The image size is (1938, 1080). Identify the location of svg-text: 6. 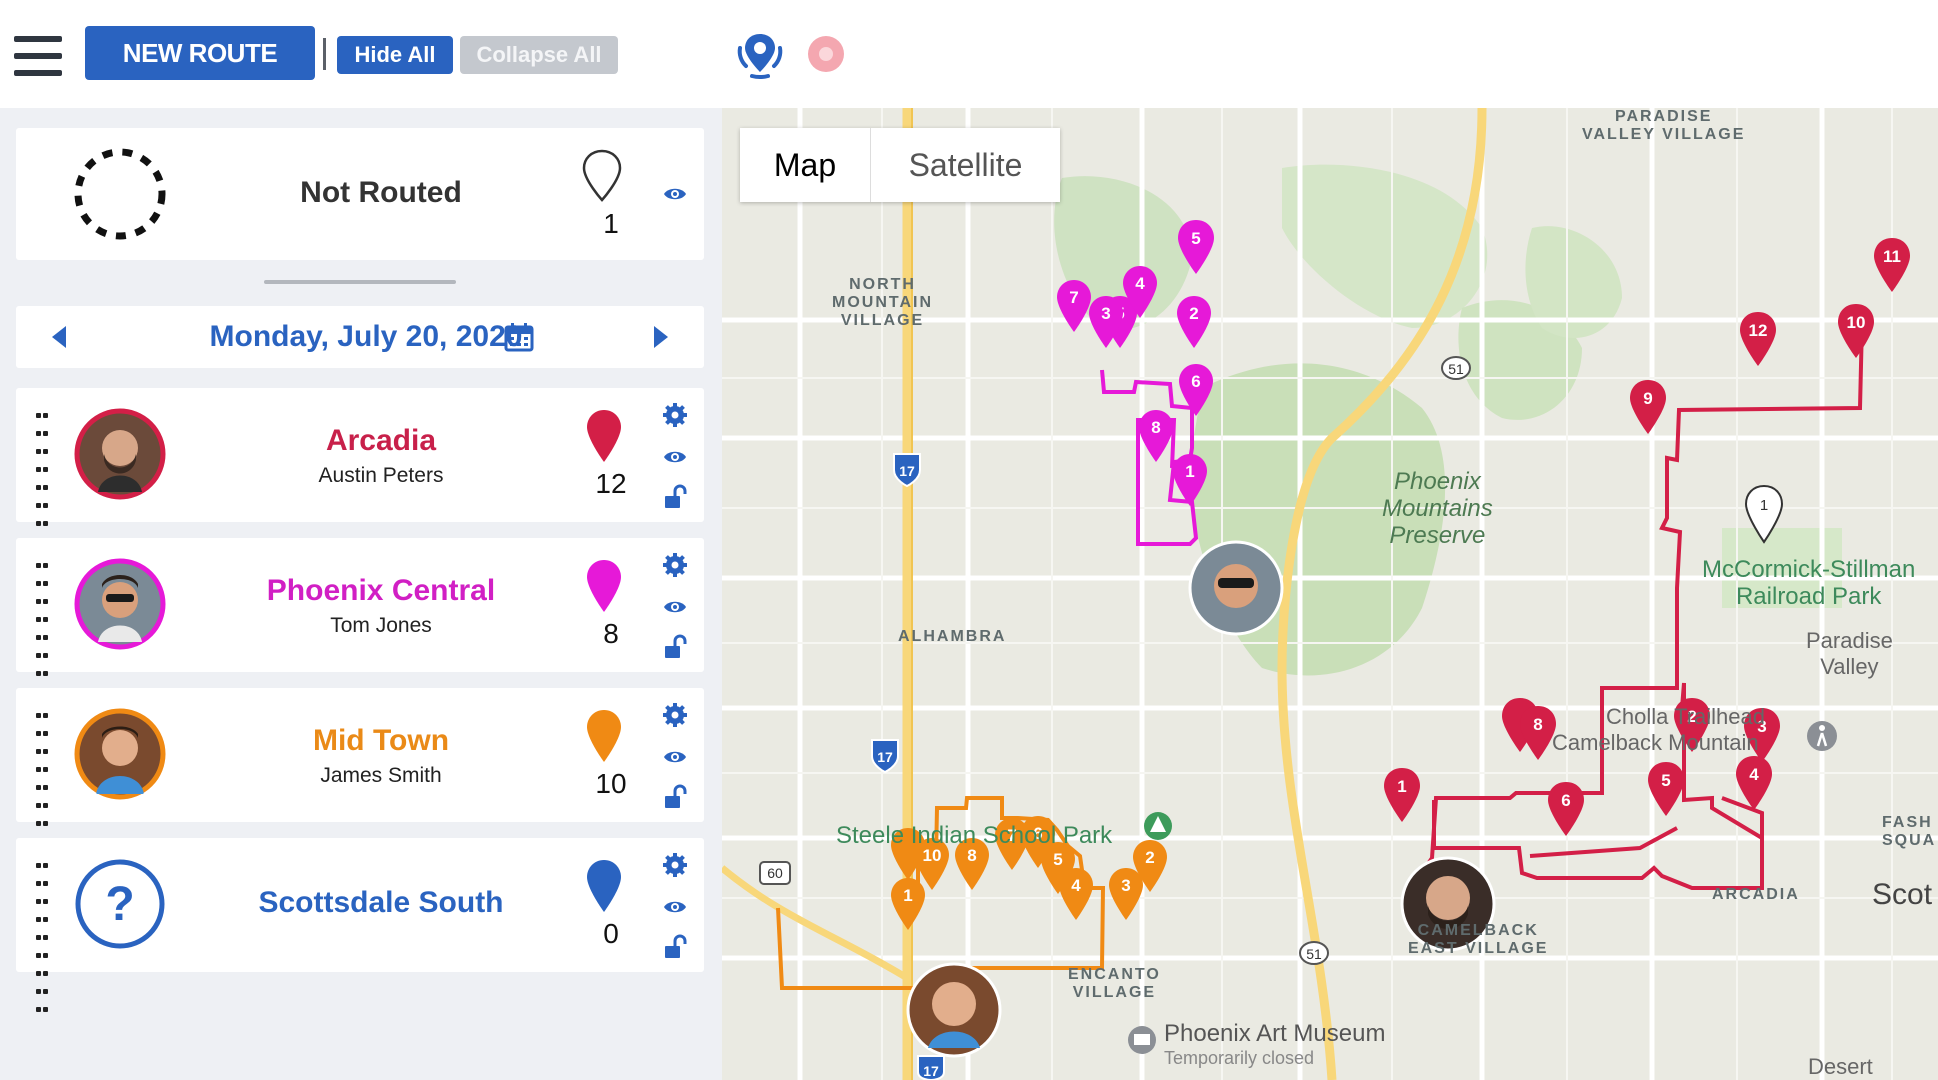
(1565, 800).